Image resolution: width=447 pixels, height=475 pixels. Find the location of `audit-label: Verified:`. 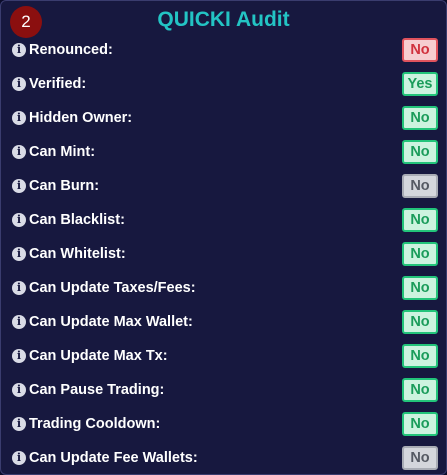

audit-label: Verified: is located at coordinates (58, 84).